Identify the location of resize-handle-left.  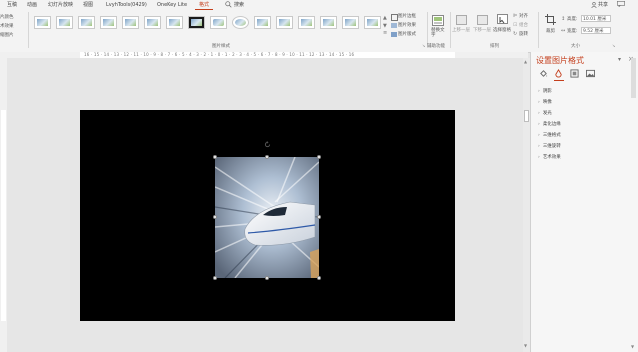
(215, 217).